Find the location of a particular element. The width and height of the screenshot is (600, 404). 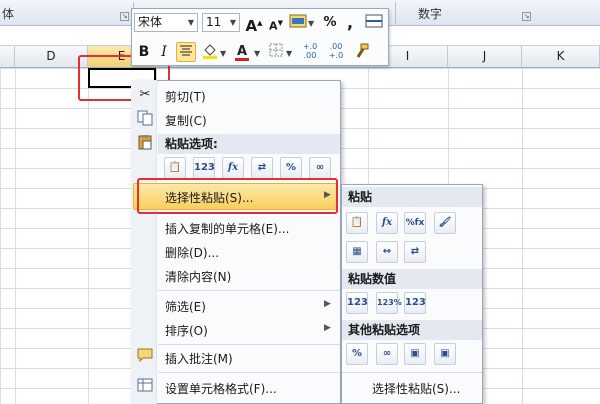

no-borders-icon: ▦ is located at coordinates (357, 251).